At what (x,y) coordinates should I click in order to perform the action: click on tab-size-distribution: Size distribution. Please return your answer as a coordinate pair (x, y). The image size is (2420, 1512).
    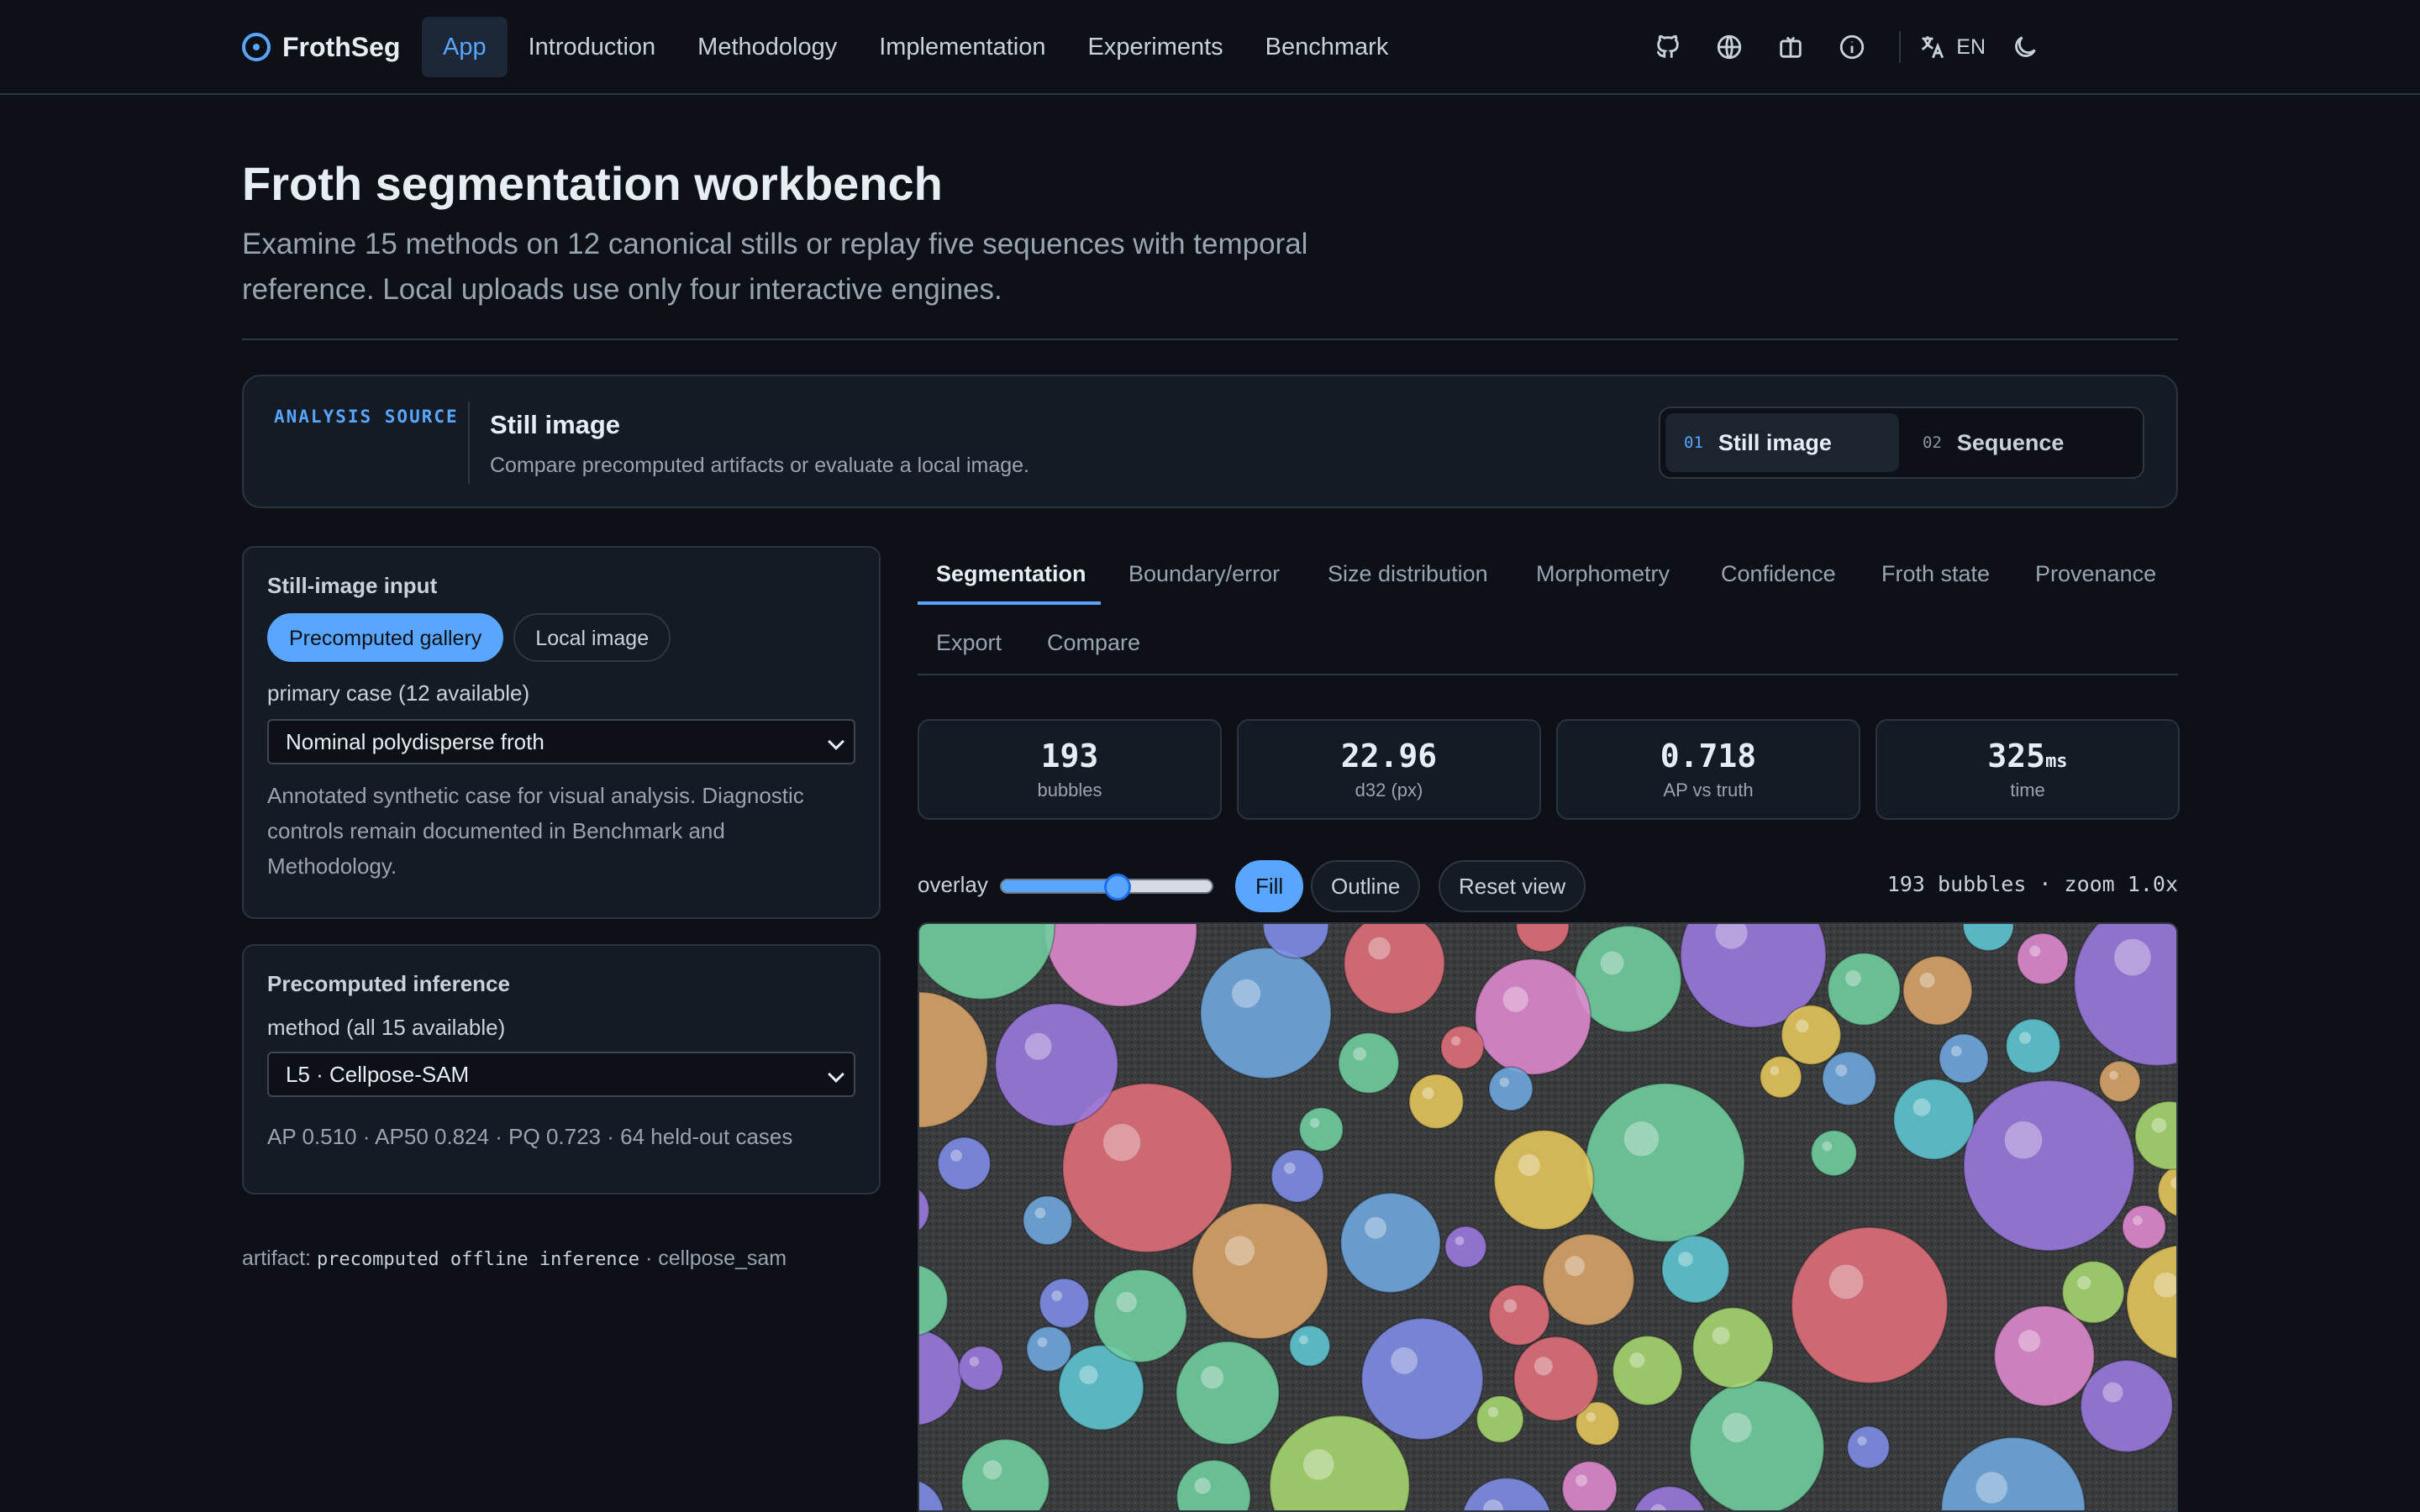
    Looking at the image, I should click on (1408, 574).